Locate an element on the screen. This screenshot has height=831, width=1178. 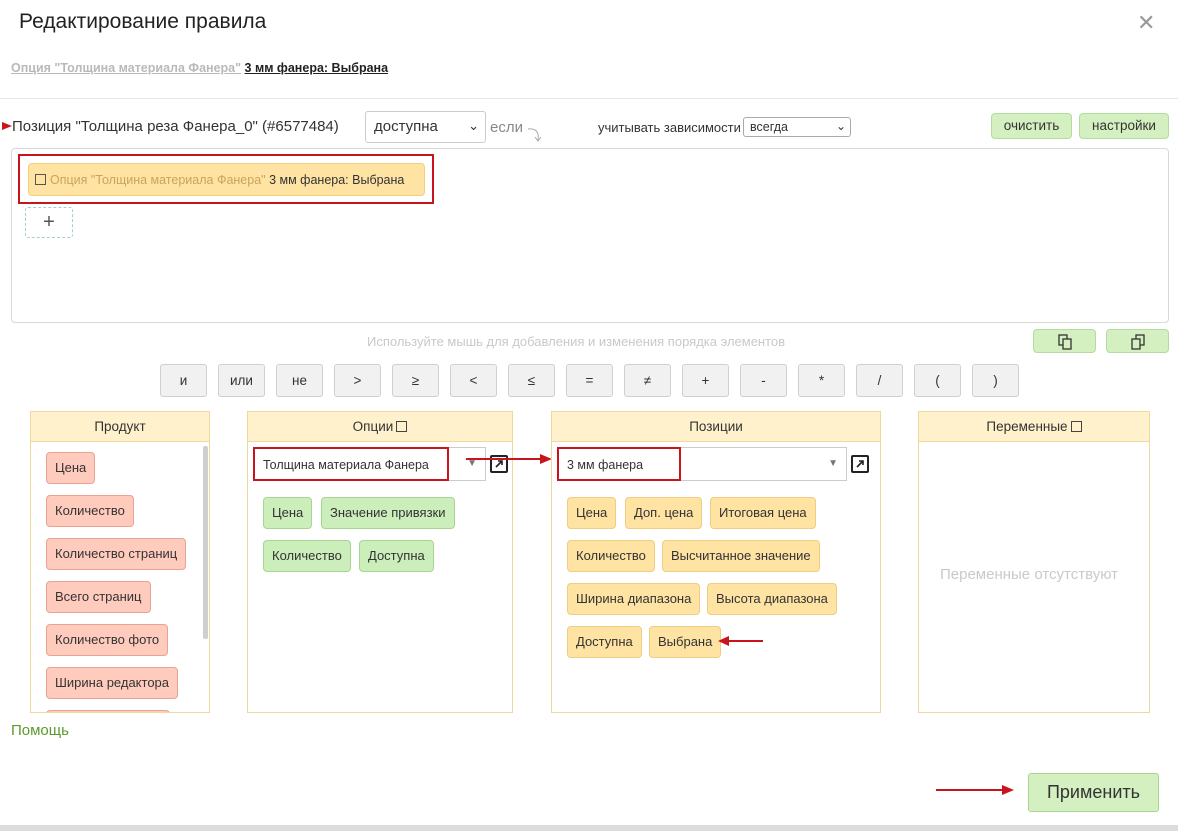
operator-lte-button: ≤ is located at coordinates (531, 380).